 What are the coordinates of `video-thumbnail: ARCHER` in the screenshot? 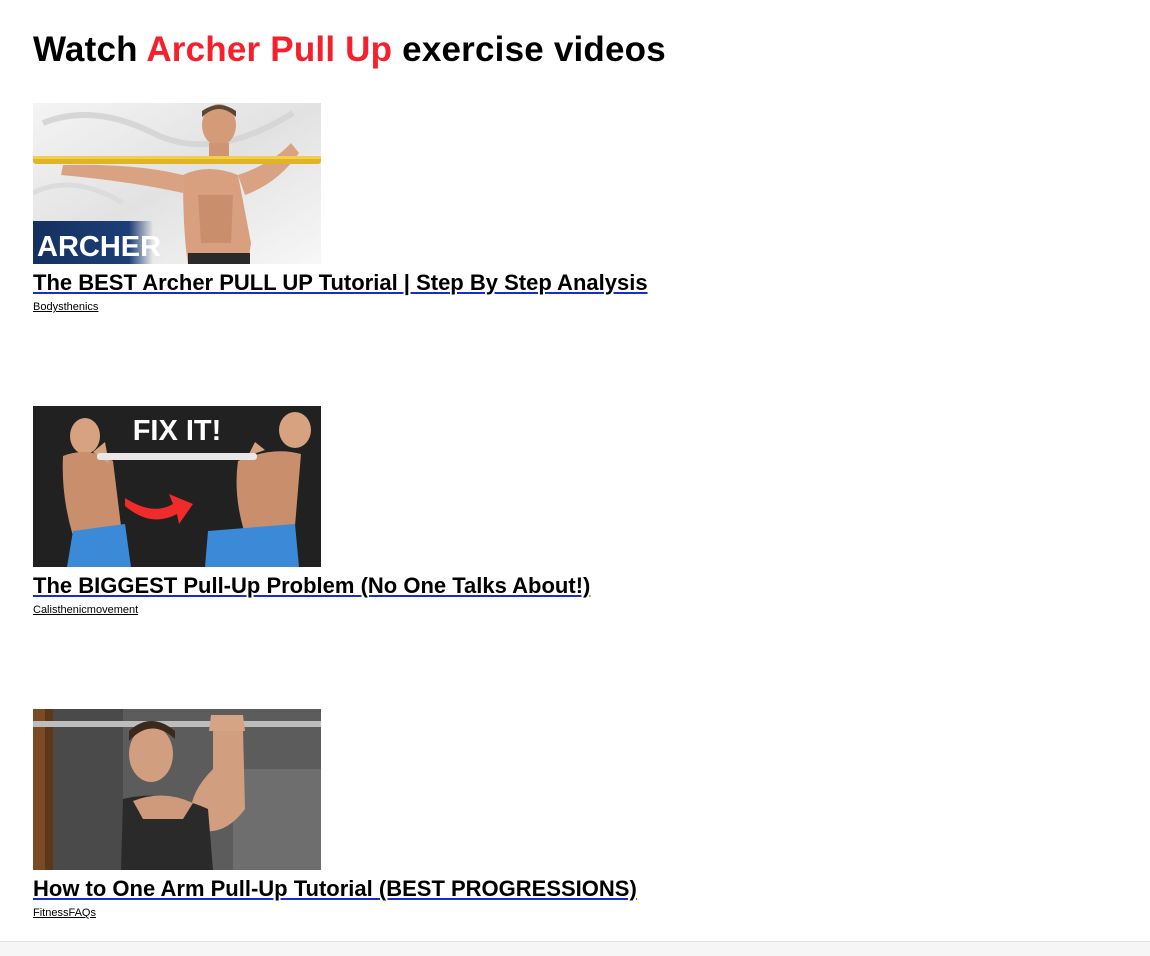 It's located at (177, 183).